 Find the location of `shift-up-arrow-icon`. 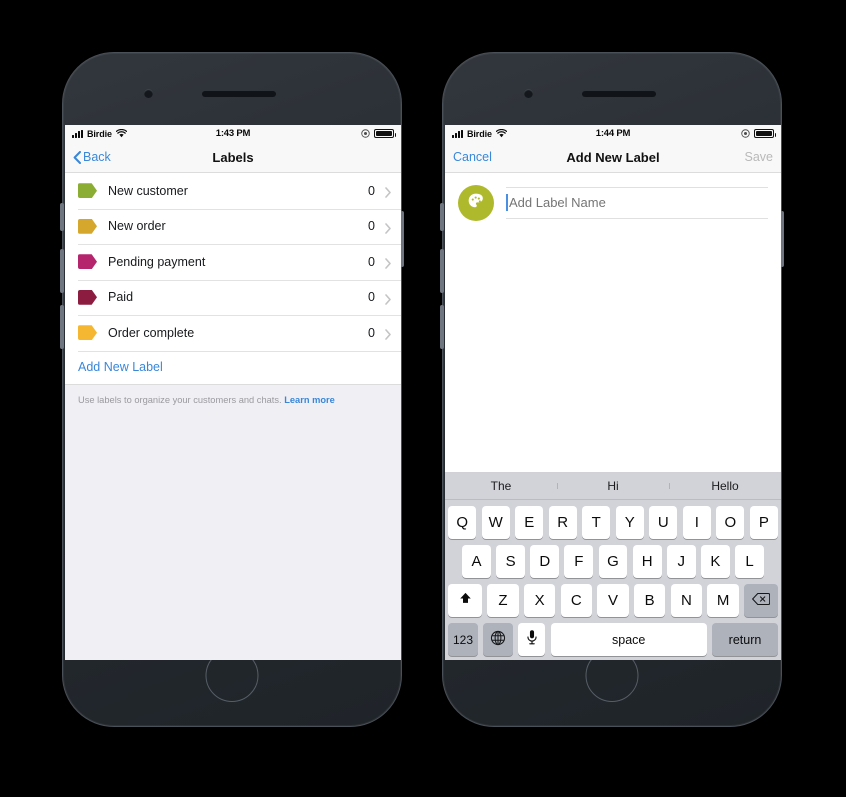

shift-up-arrow-icon is located at coordinates (465, 600).